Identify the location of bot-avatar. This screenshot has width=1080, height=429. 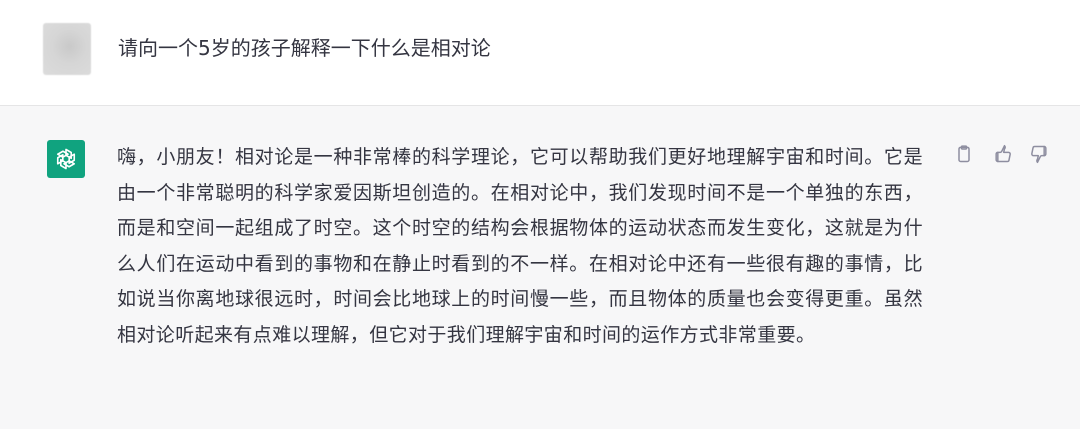
(66, 159).